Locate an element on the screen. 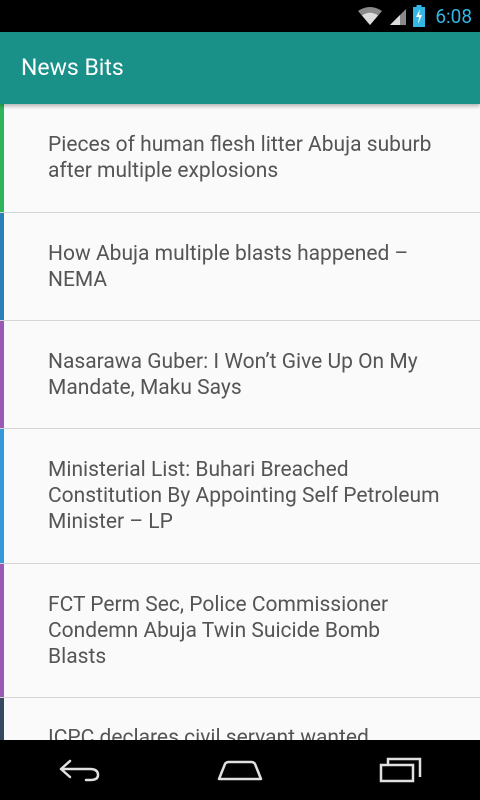  status-icons: 6:08 is located at coordinates (414, 16).